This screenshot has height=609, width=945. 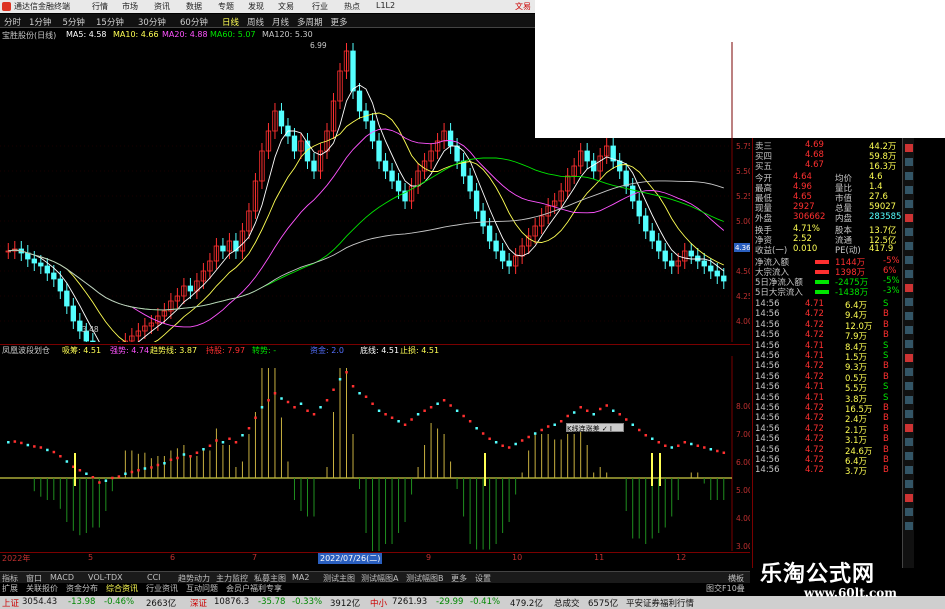 What do you see at coordinates (42, 588) in the screenshot?
I see `info-tab-1: 关联报价` at bounding box center [42, 588].